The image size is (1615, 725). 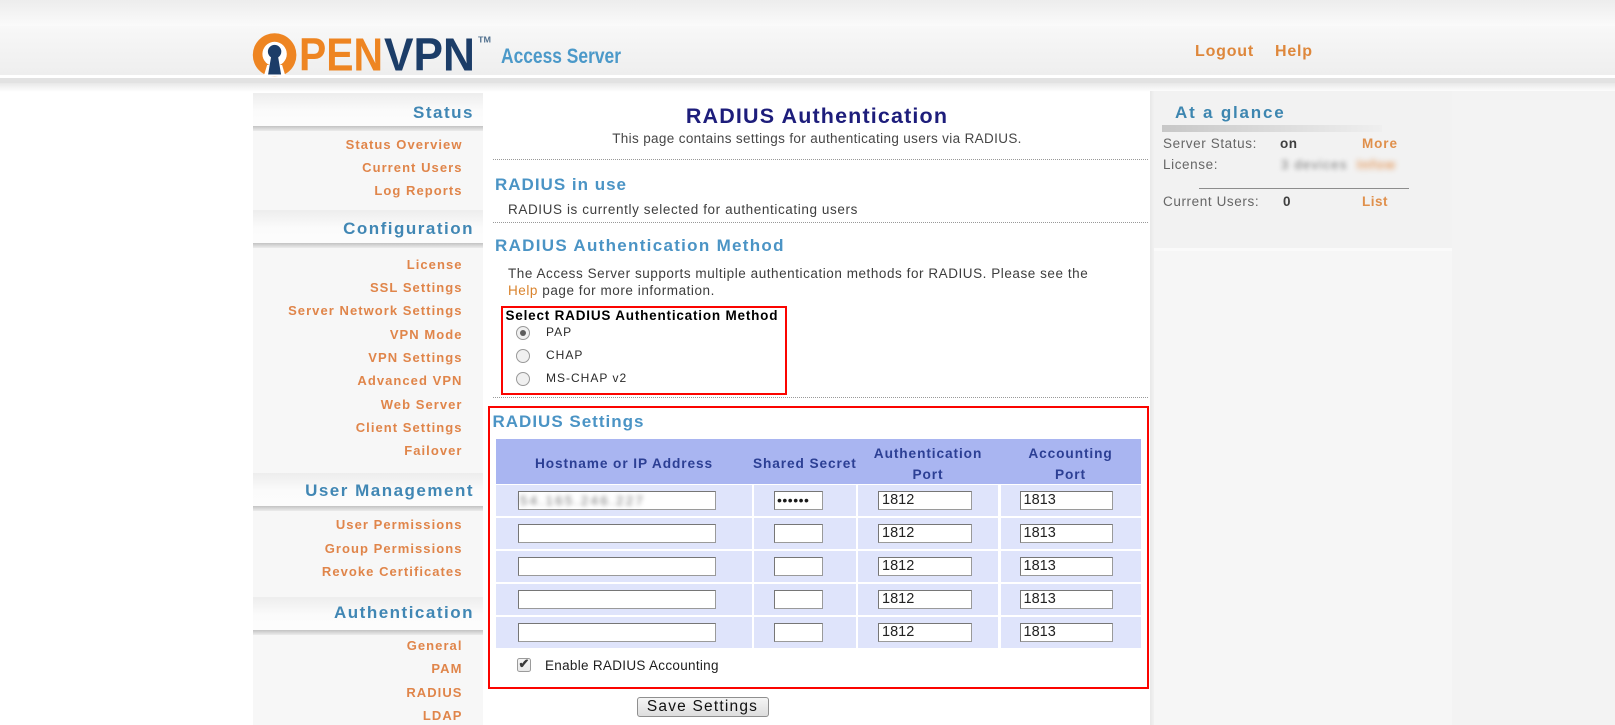 What do you see at coordinates (561, 56) in the screenshot?
I see `svg-text: Access Server` at bounding box center [561, 56].